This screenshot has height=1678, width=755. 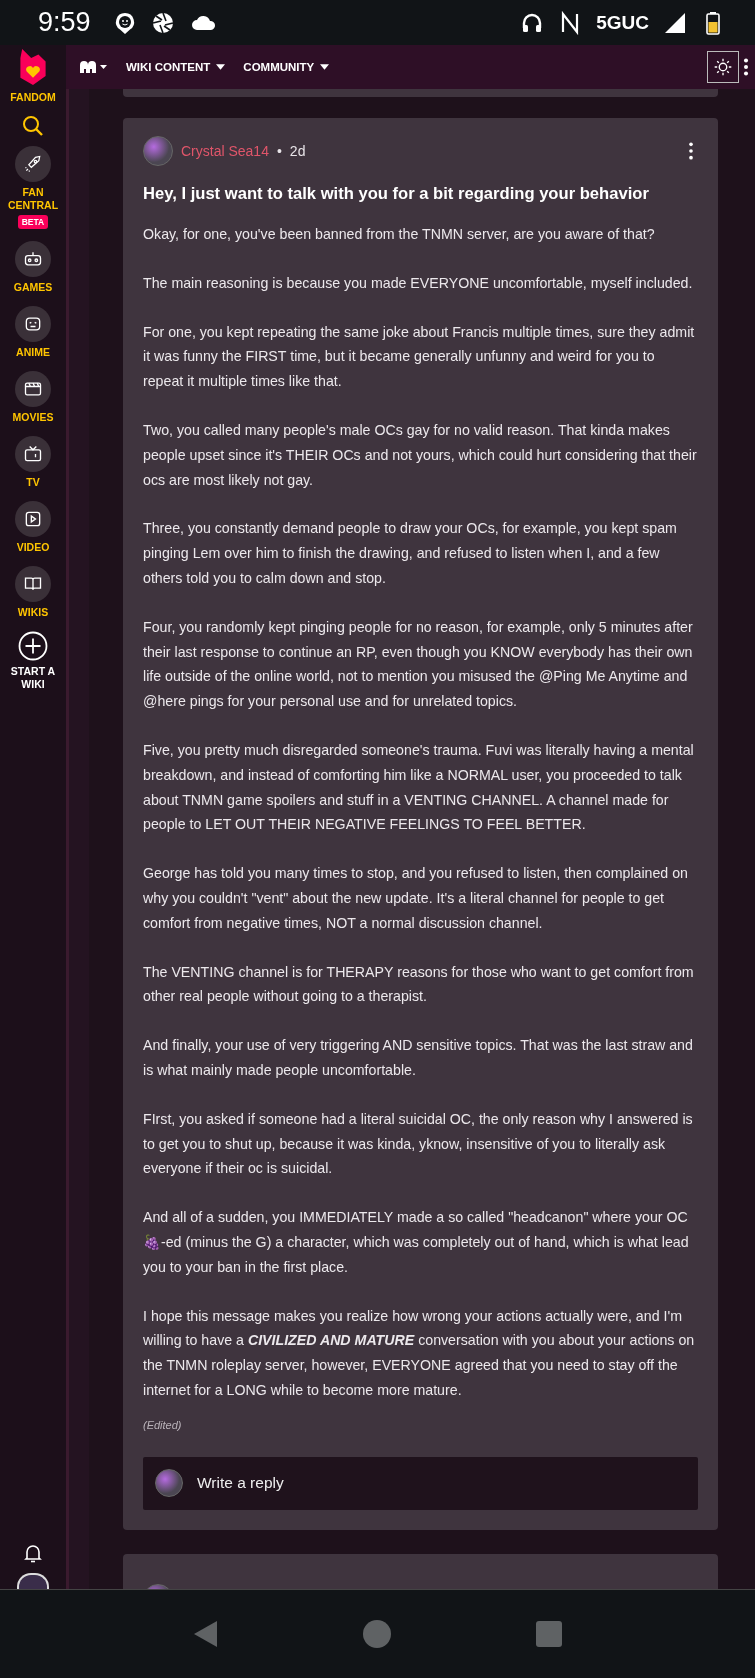 I want to click on post-paragraph: I hope this message makes you realize how wrong your actions actually were, and I'm willing to have a CIVILIZED AND MATURE conversation with you about your actions on the TNMN roleplay server, however, EVERYONE agreed that you need to stay off the internet for a LONG while to become more mature., so click(x=419, y=1353).